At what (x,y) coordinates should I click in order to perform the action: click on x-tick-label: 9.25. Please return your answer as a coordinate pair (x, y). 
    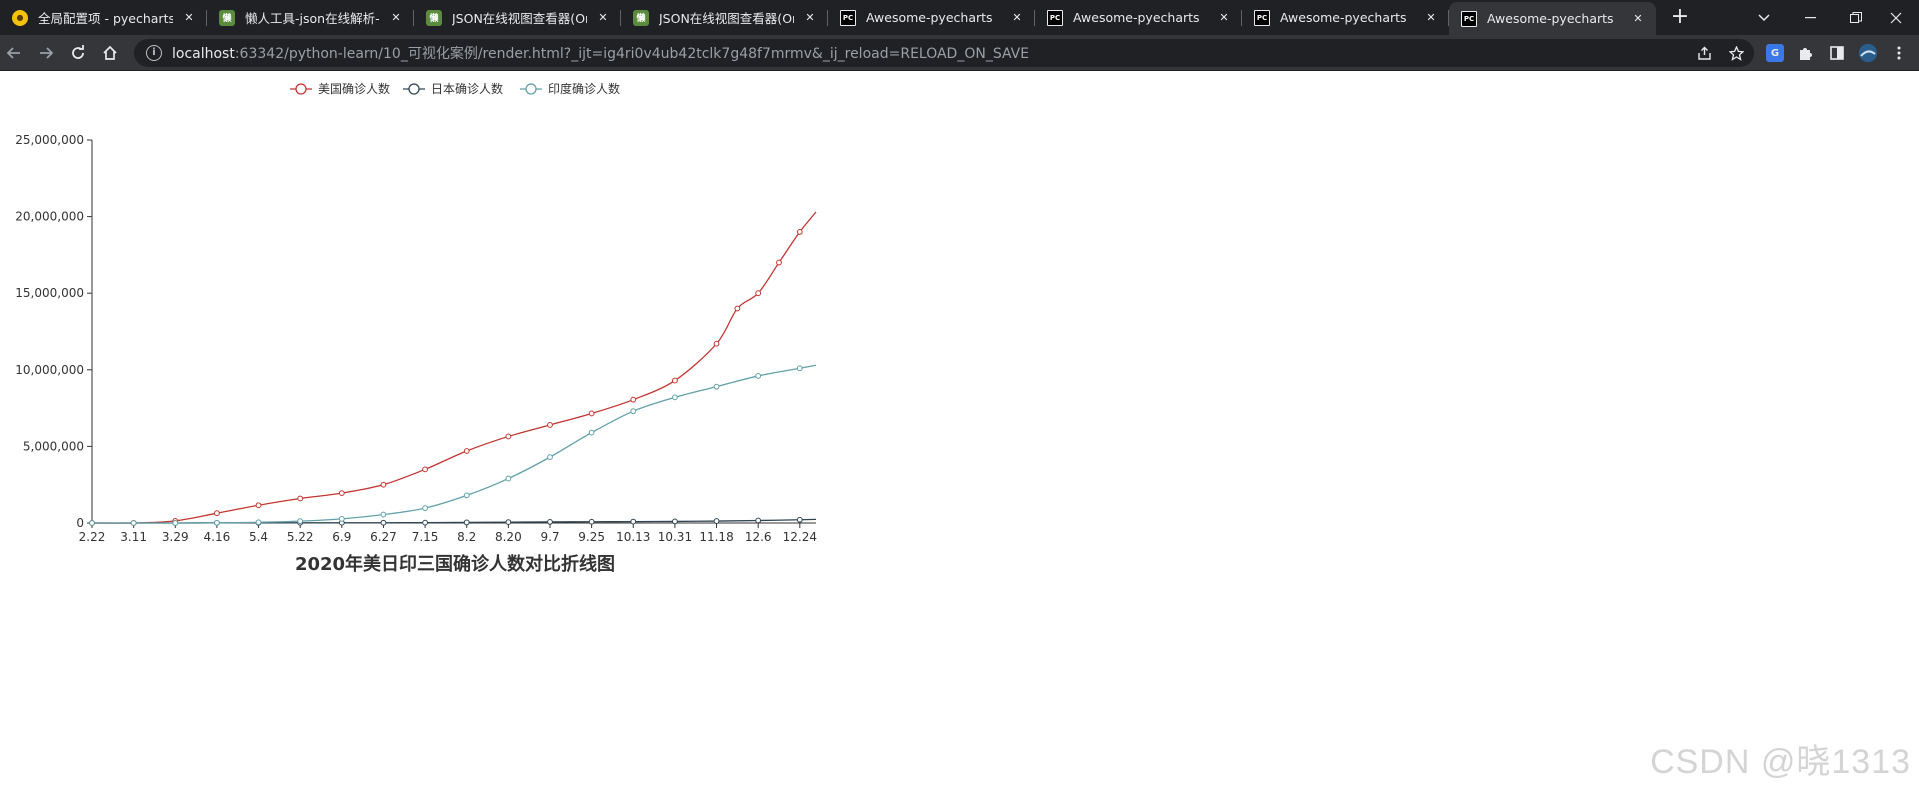
    Looking at the image, I should click on (591, 537).